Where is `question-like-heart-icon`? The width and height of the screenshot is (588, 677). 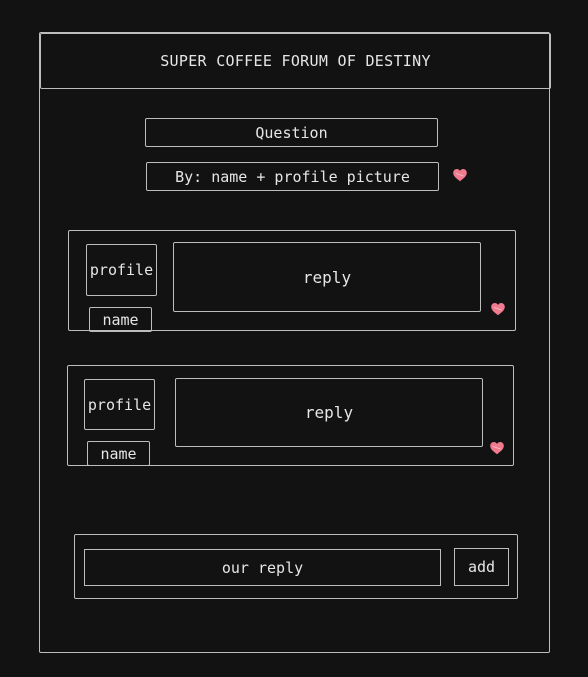
question-like-heart-icon is located at coordinates (460, 175).